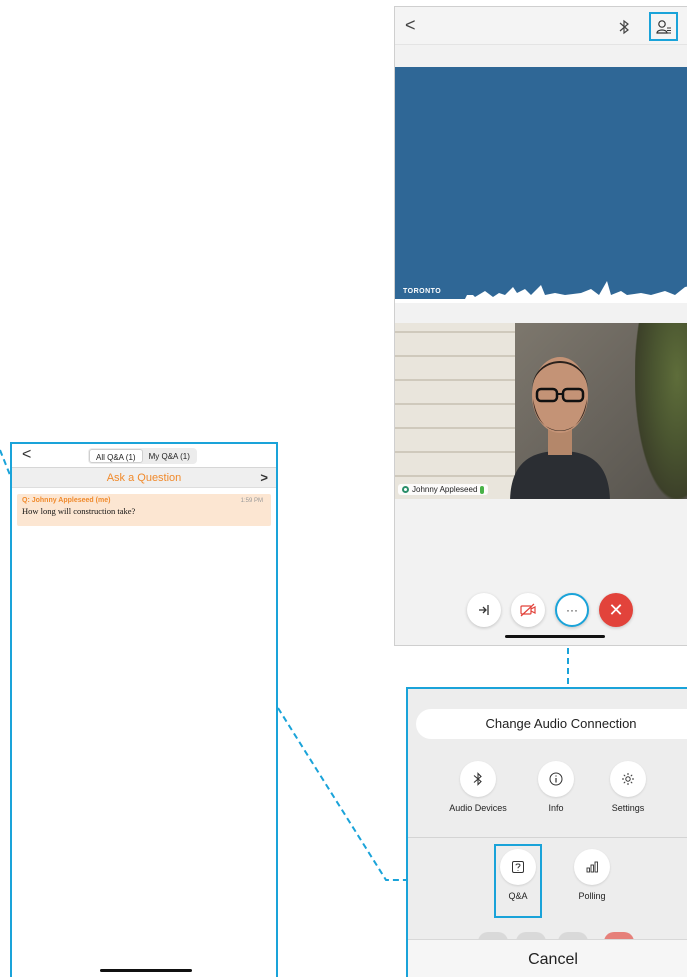  I want to click on participant-name-tag: Johnny Appleseed, so click(443, 489).